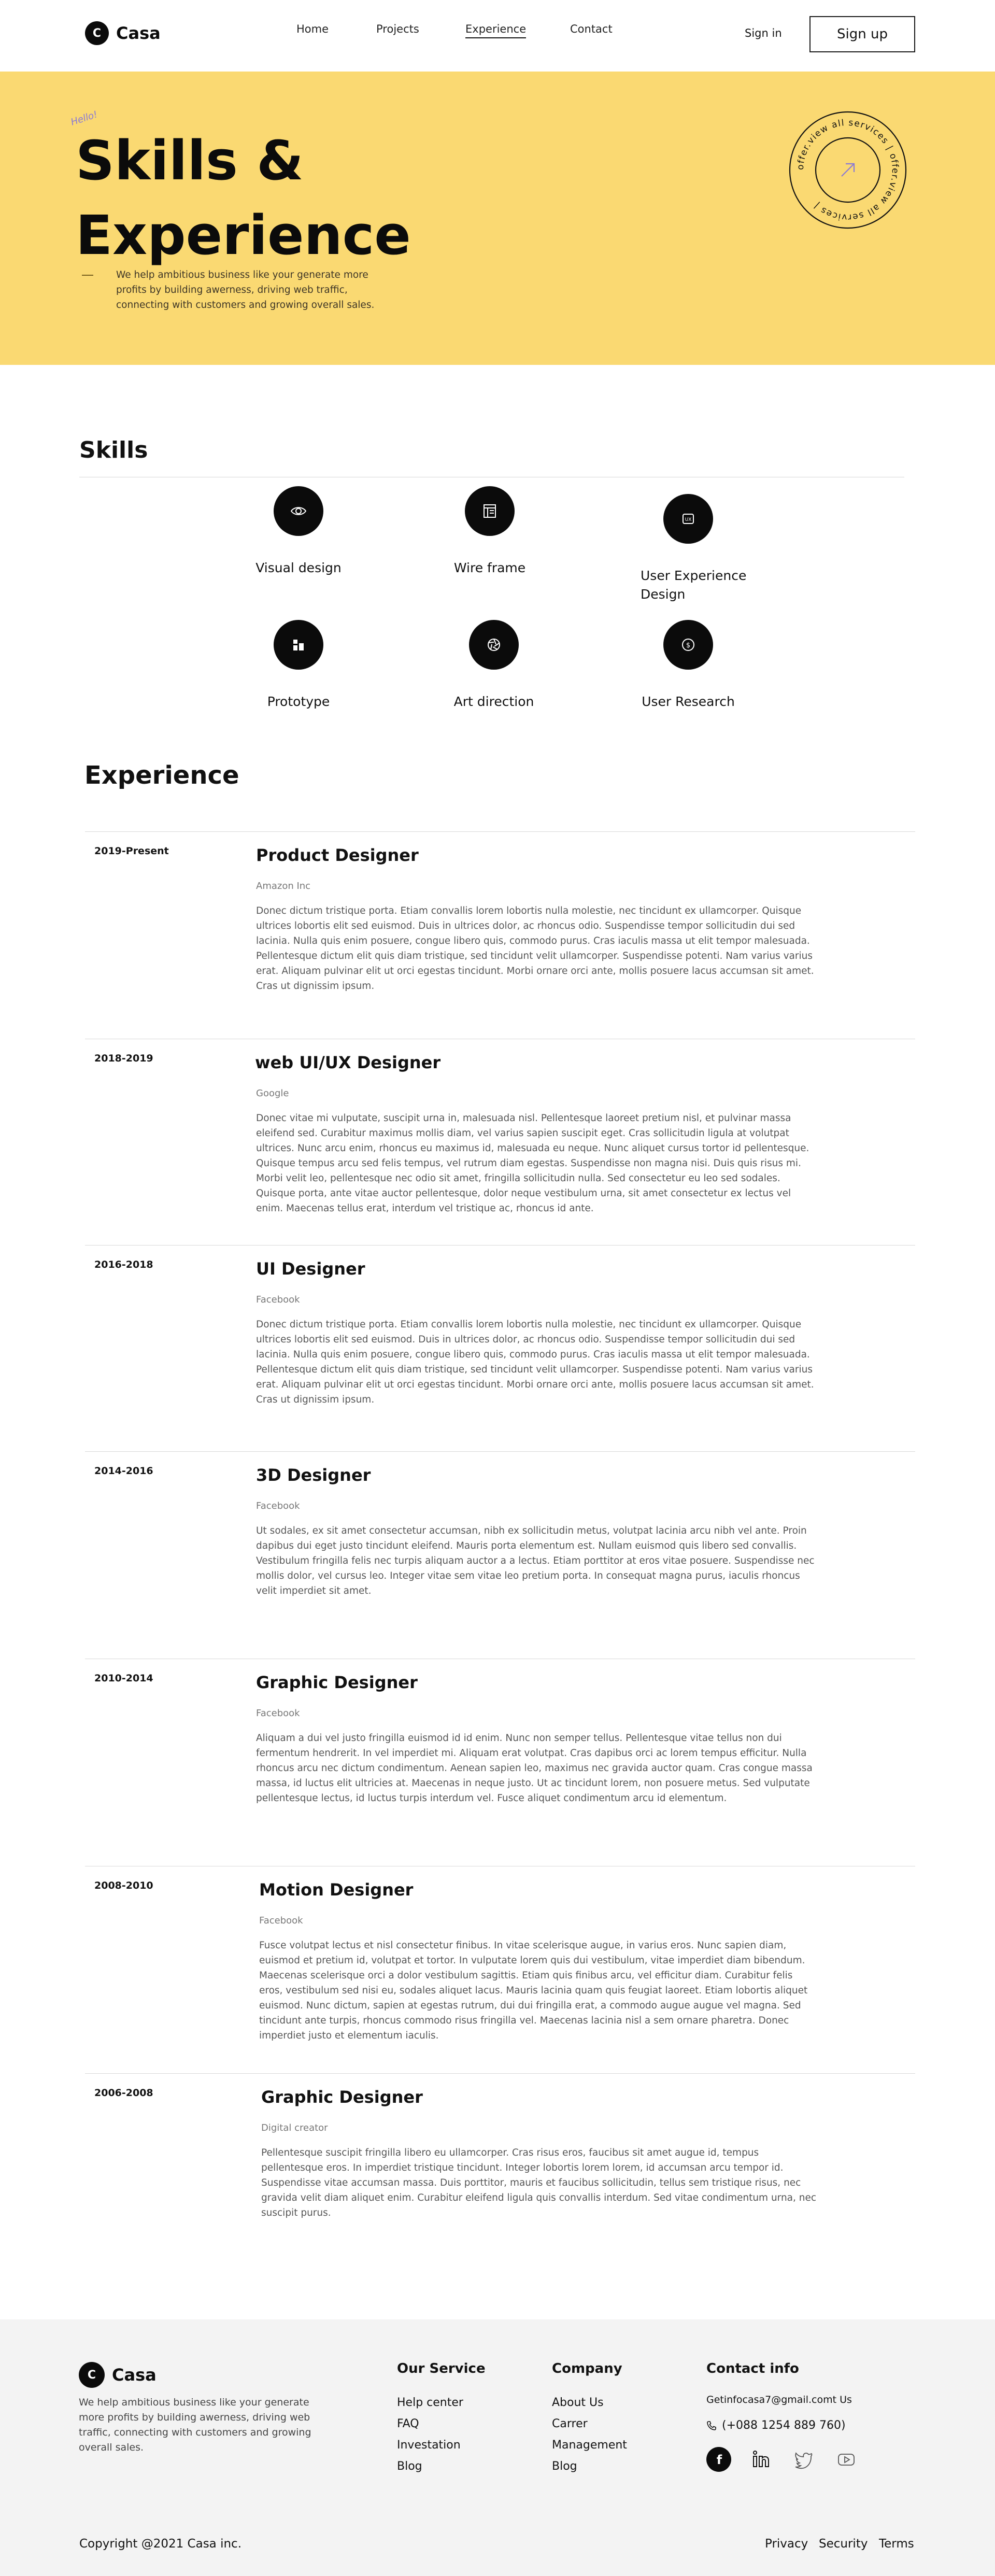  I want to click on experience-years: 2019-Present, so click(131, 851).